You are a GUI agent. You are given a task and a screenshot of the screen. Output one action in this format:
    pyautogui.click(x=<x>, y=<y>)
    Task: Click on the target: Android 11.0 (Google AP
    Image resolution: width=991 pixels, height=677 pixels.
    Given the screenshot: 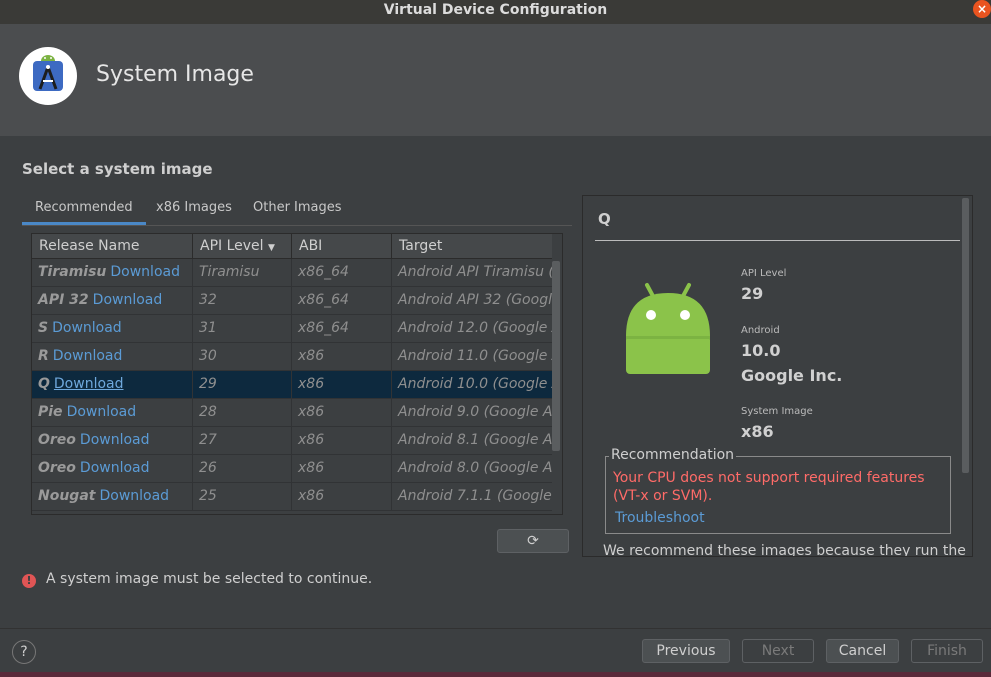 What is the action you would take?
    pyautogui.click(x=475, y=356)
    